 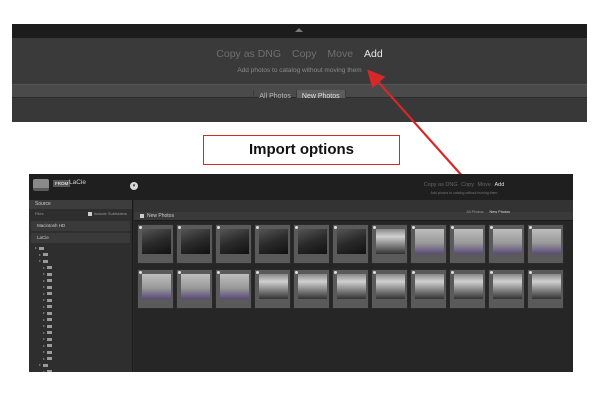 I want to click on mode-copy-as-dng-small: Copy as DNG, so click(x=441, y=185).